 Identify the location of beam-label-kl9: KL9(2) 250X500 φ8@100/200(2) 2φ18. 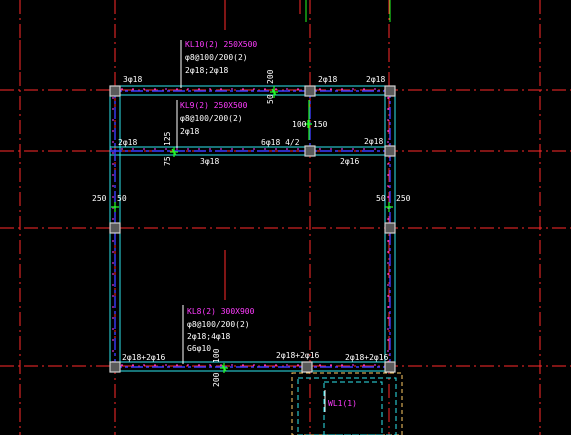
(214, 118).